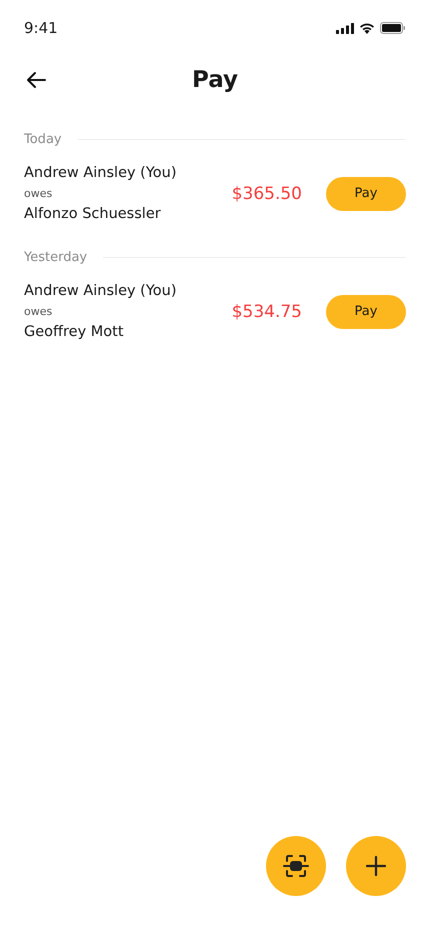 This screenshot has height=932, width=430. I want to click on payee-name: Geoffrey Mott, so click(74, 332).